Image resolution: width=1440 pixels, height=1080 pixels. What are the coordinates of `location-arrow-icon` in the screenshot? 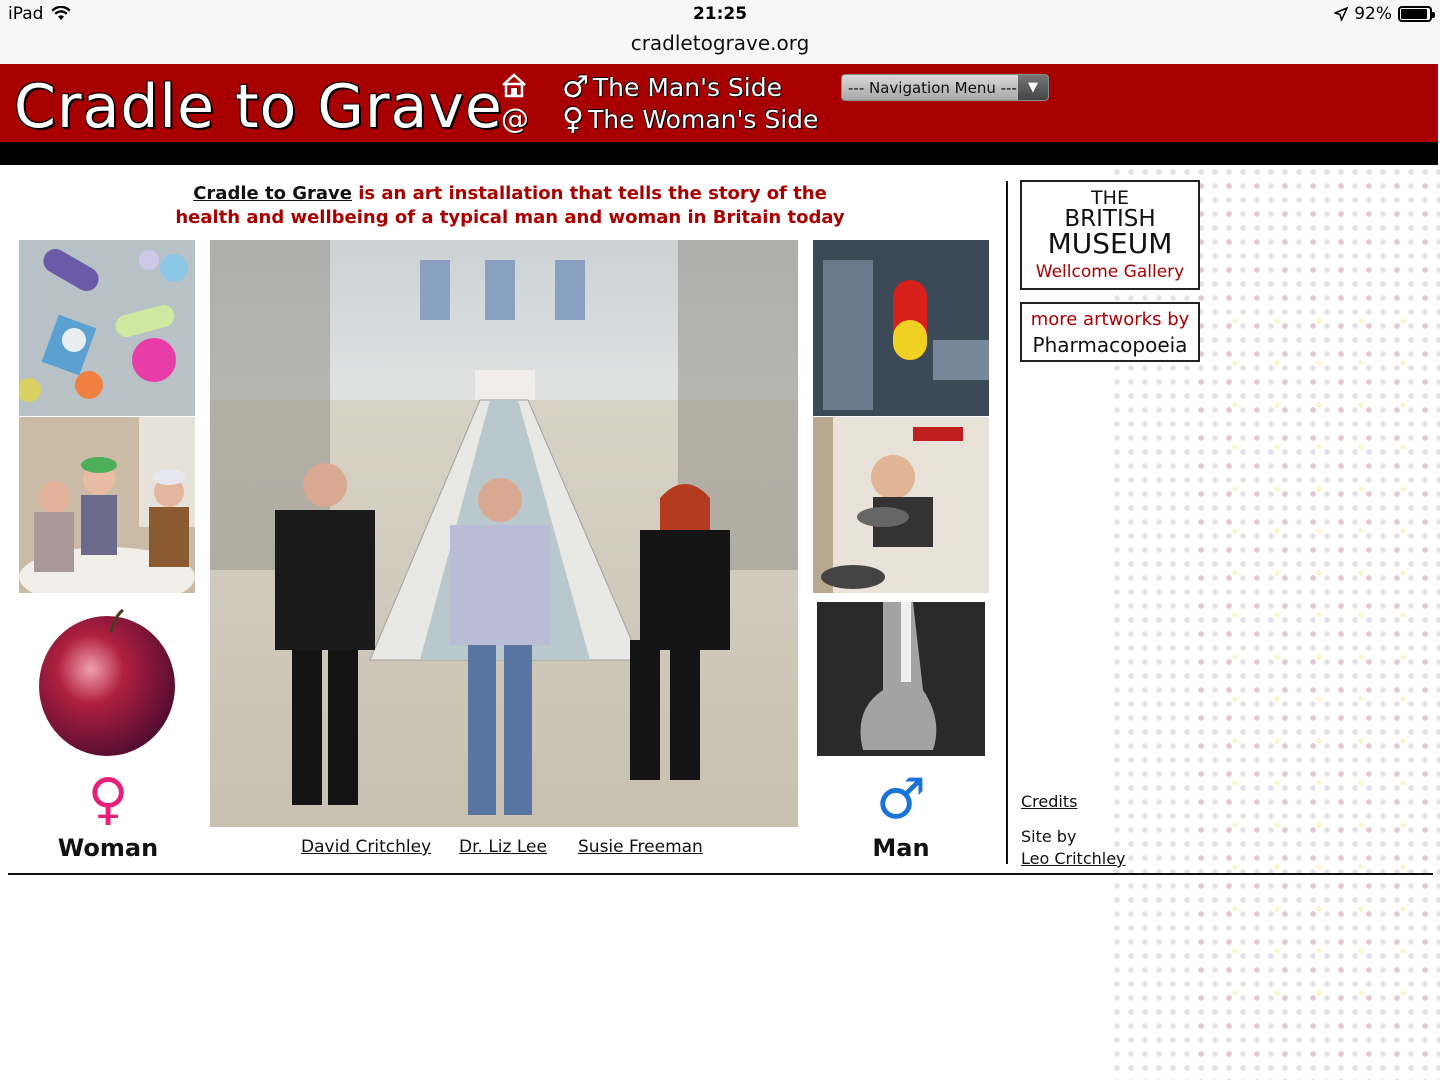 It's located at (1341, 14).